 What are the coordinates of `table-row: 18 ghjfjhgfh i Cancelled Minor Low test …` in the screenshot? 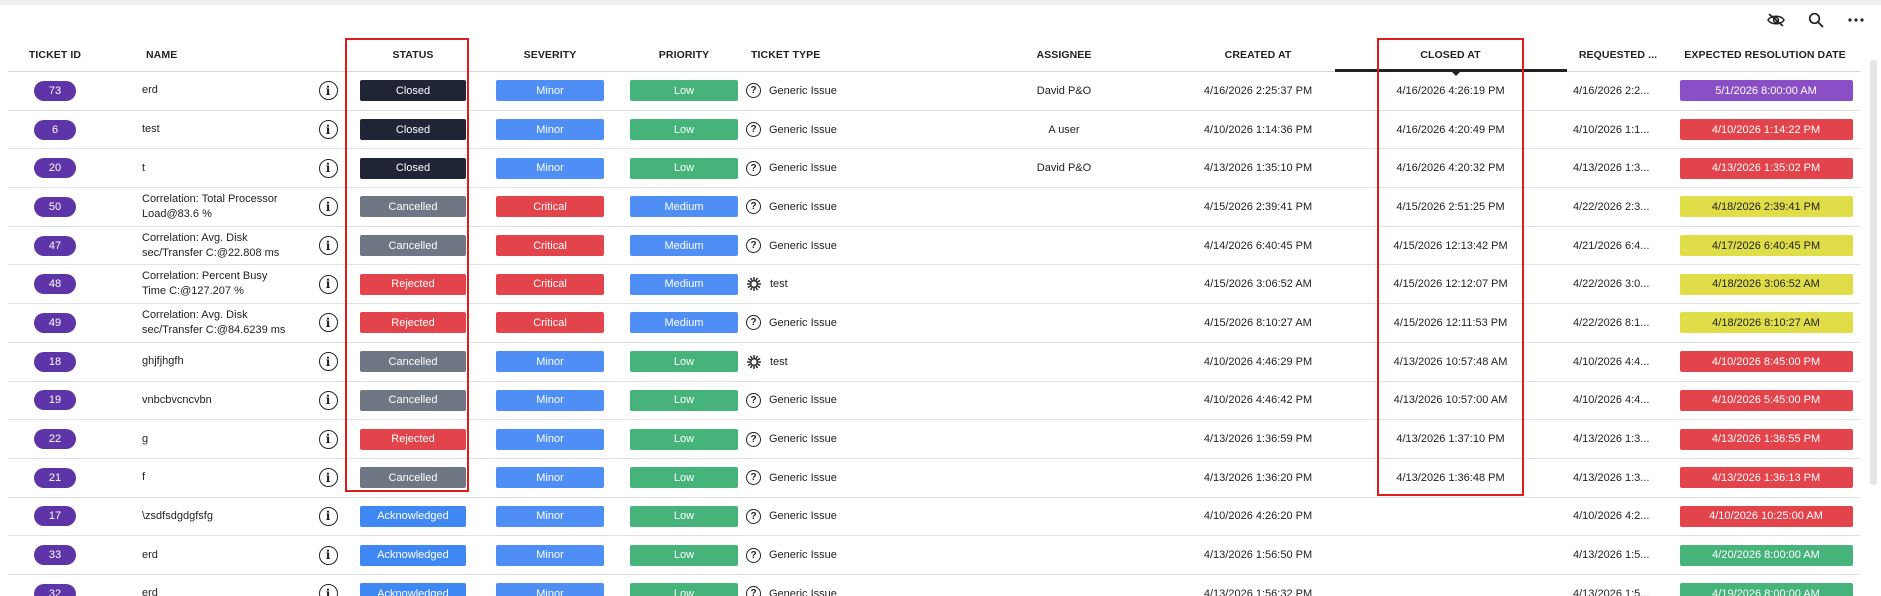 It's located at (934, 362).